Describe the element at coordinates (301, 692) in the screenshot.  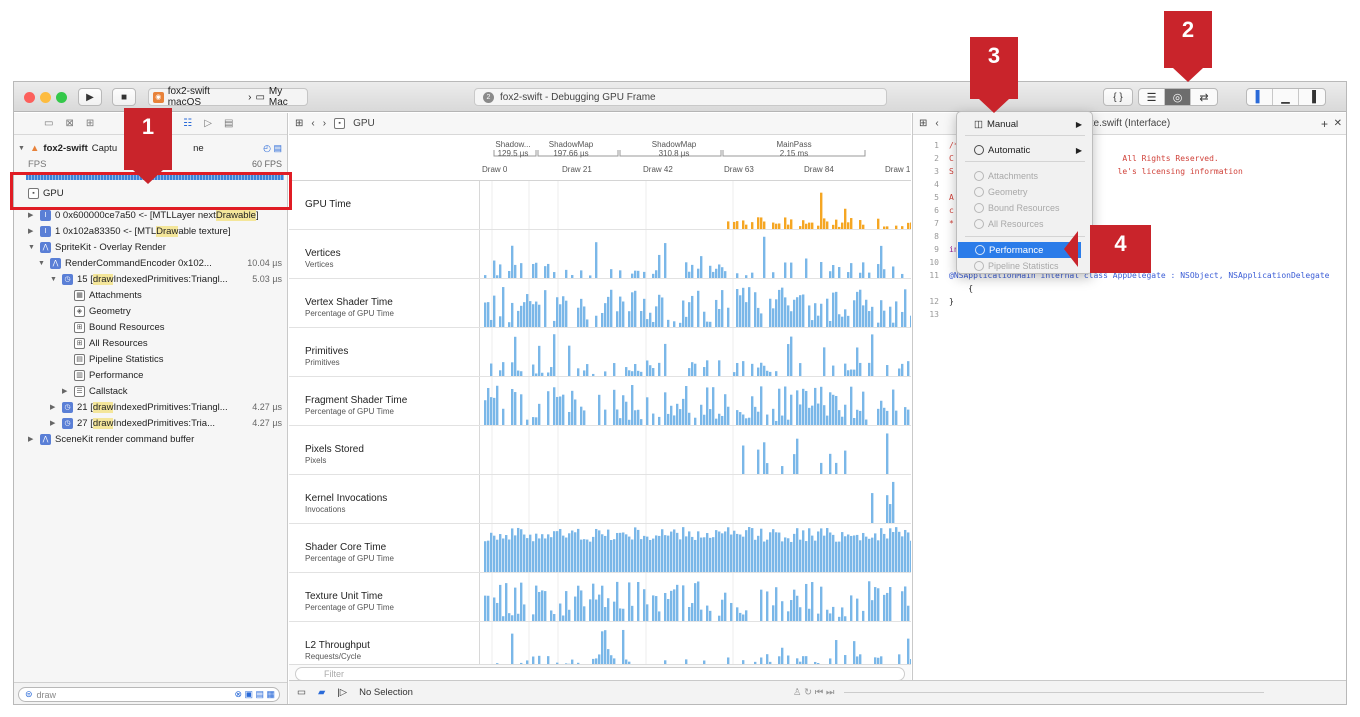
I see `view-debugger-icon: ▭` at that location.